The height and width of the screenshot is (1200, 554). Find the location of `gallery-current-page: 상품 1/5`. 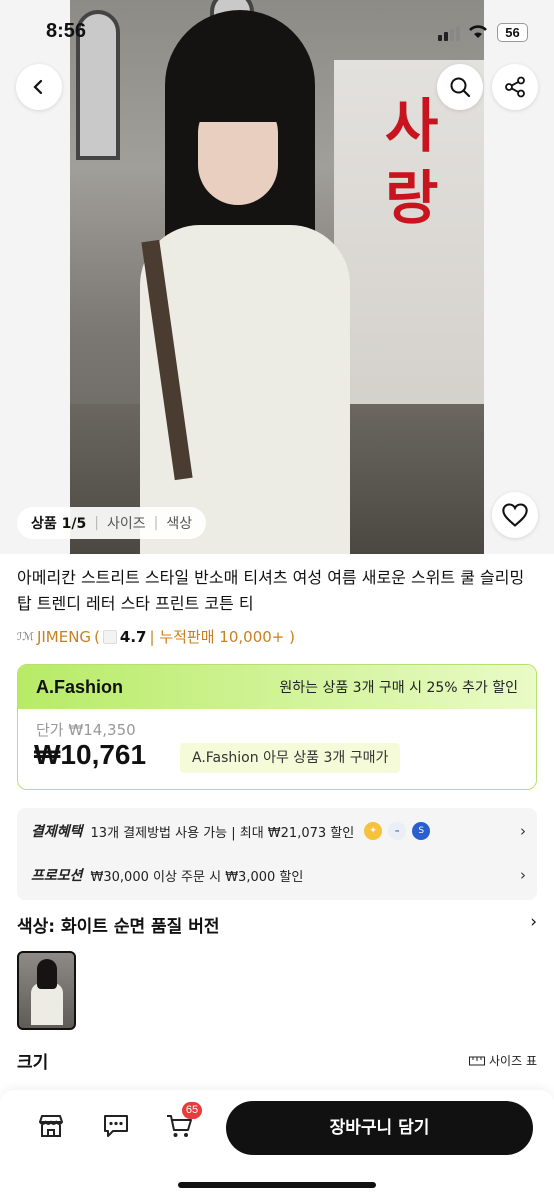

gallery-current-page: 상품 1/5 is located at coordinates (58, 523).